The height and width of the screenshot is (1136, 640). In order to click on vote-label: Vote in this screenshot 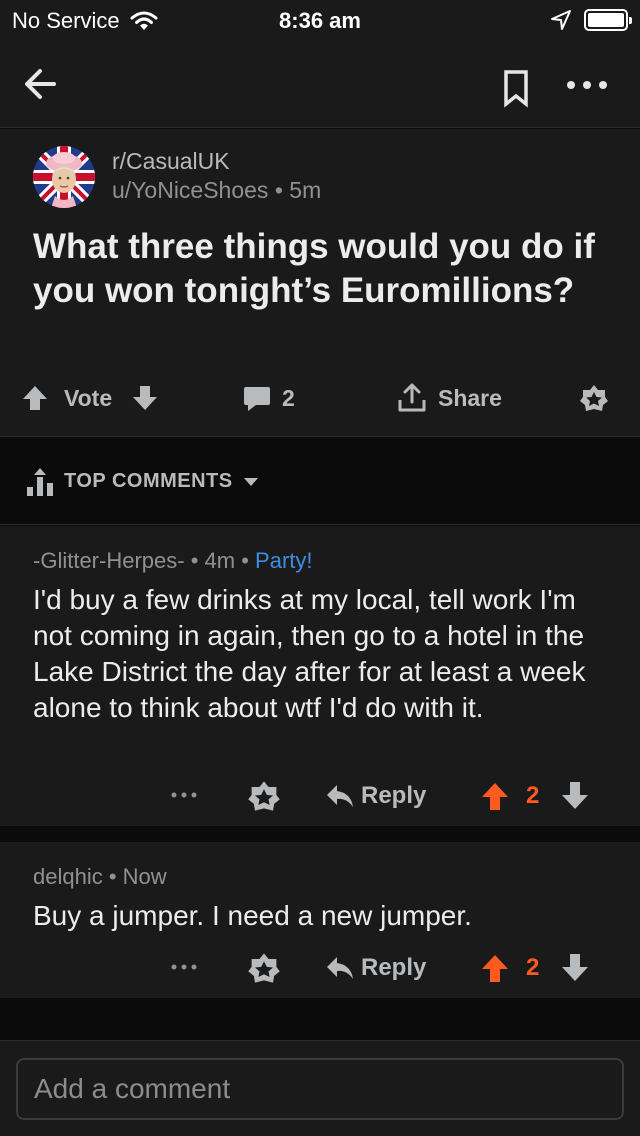, I will do `click(88, 397)`.